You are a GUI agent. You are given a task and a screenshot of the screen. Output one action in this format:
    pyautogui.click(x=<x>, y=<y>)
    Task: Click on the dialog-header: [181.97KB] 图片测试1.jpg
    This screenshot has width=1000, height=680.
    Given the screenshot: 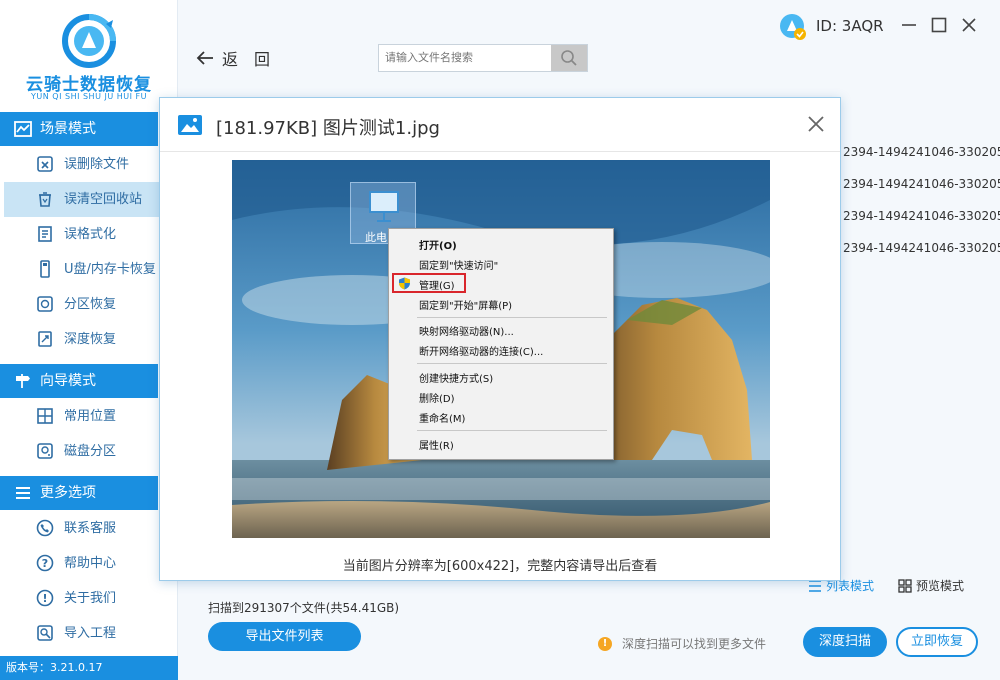 What is the action you would take?
    pyautogui.click(x=500, y=125)
    